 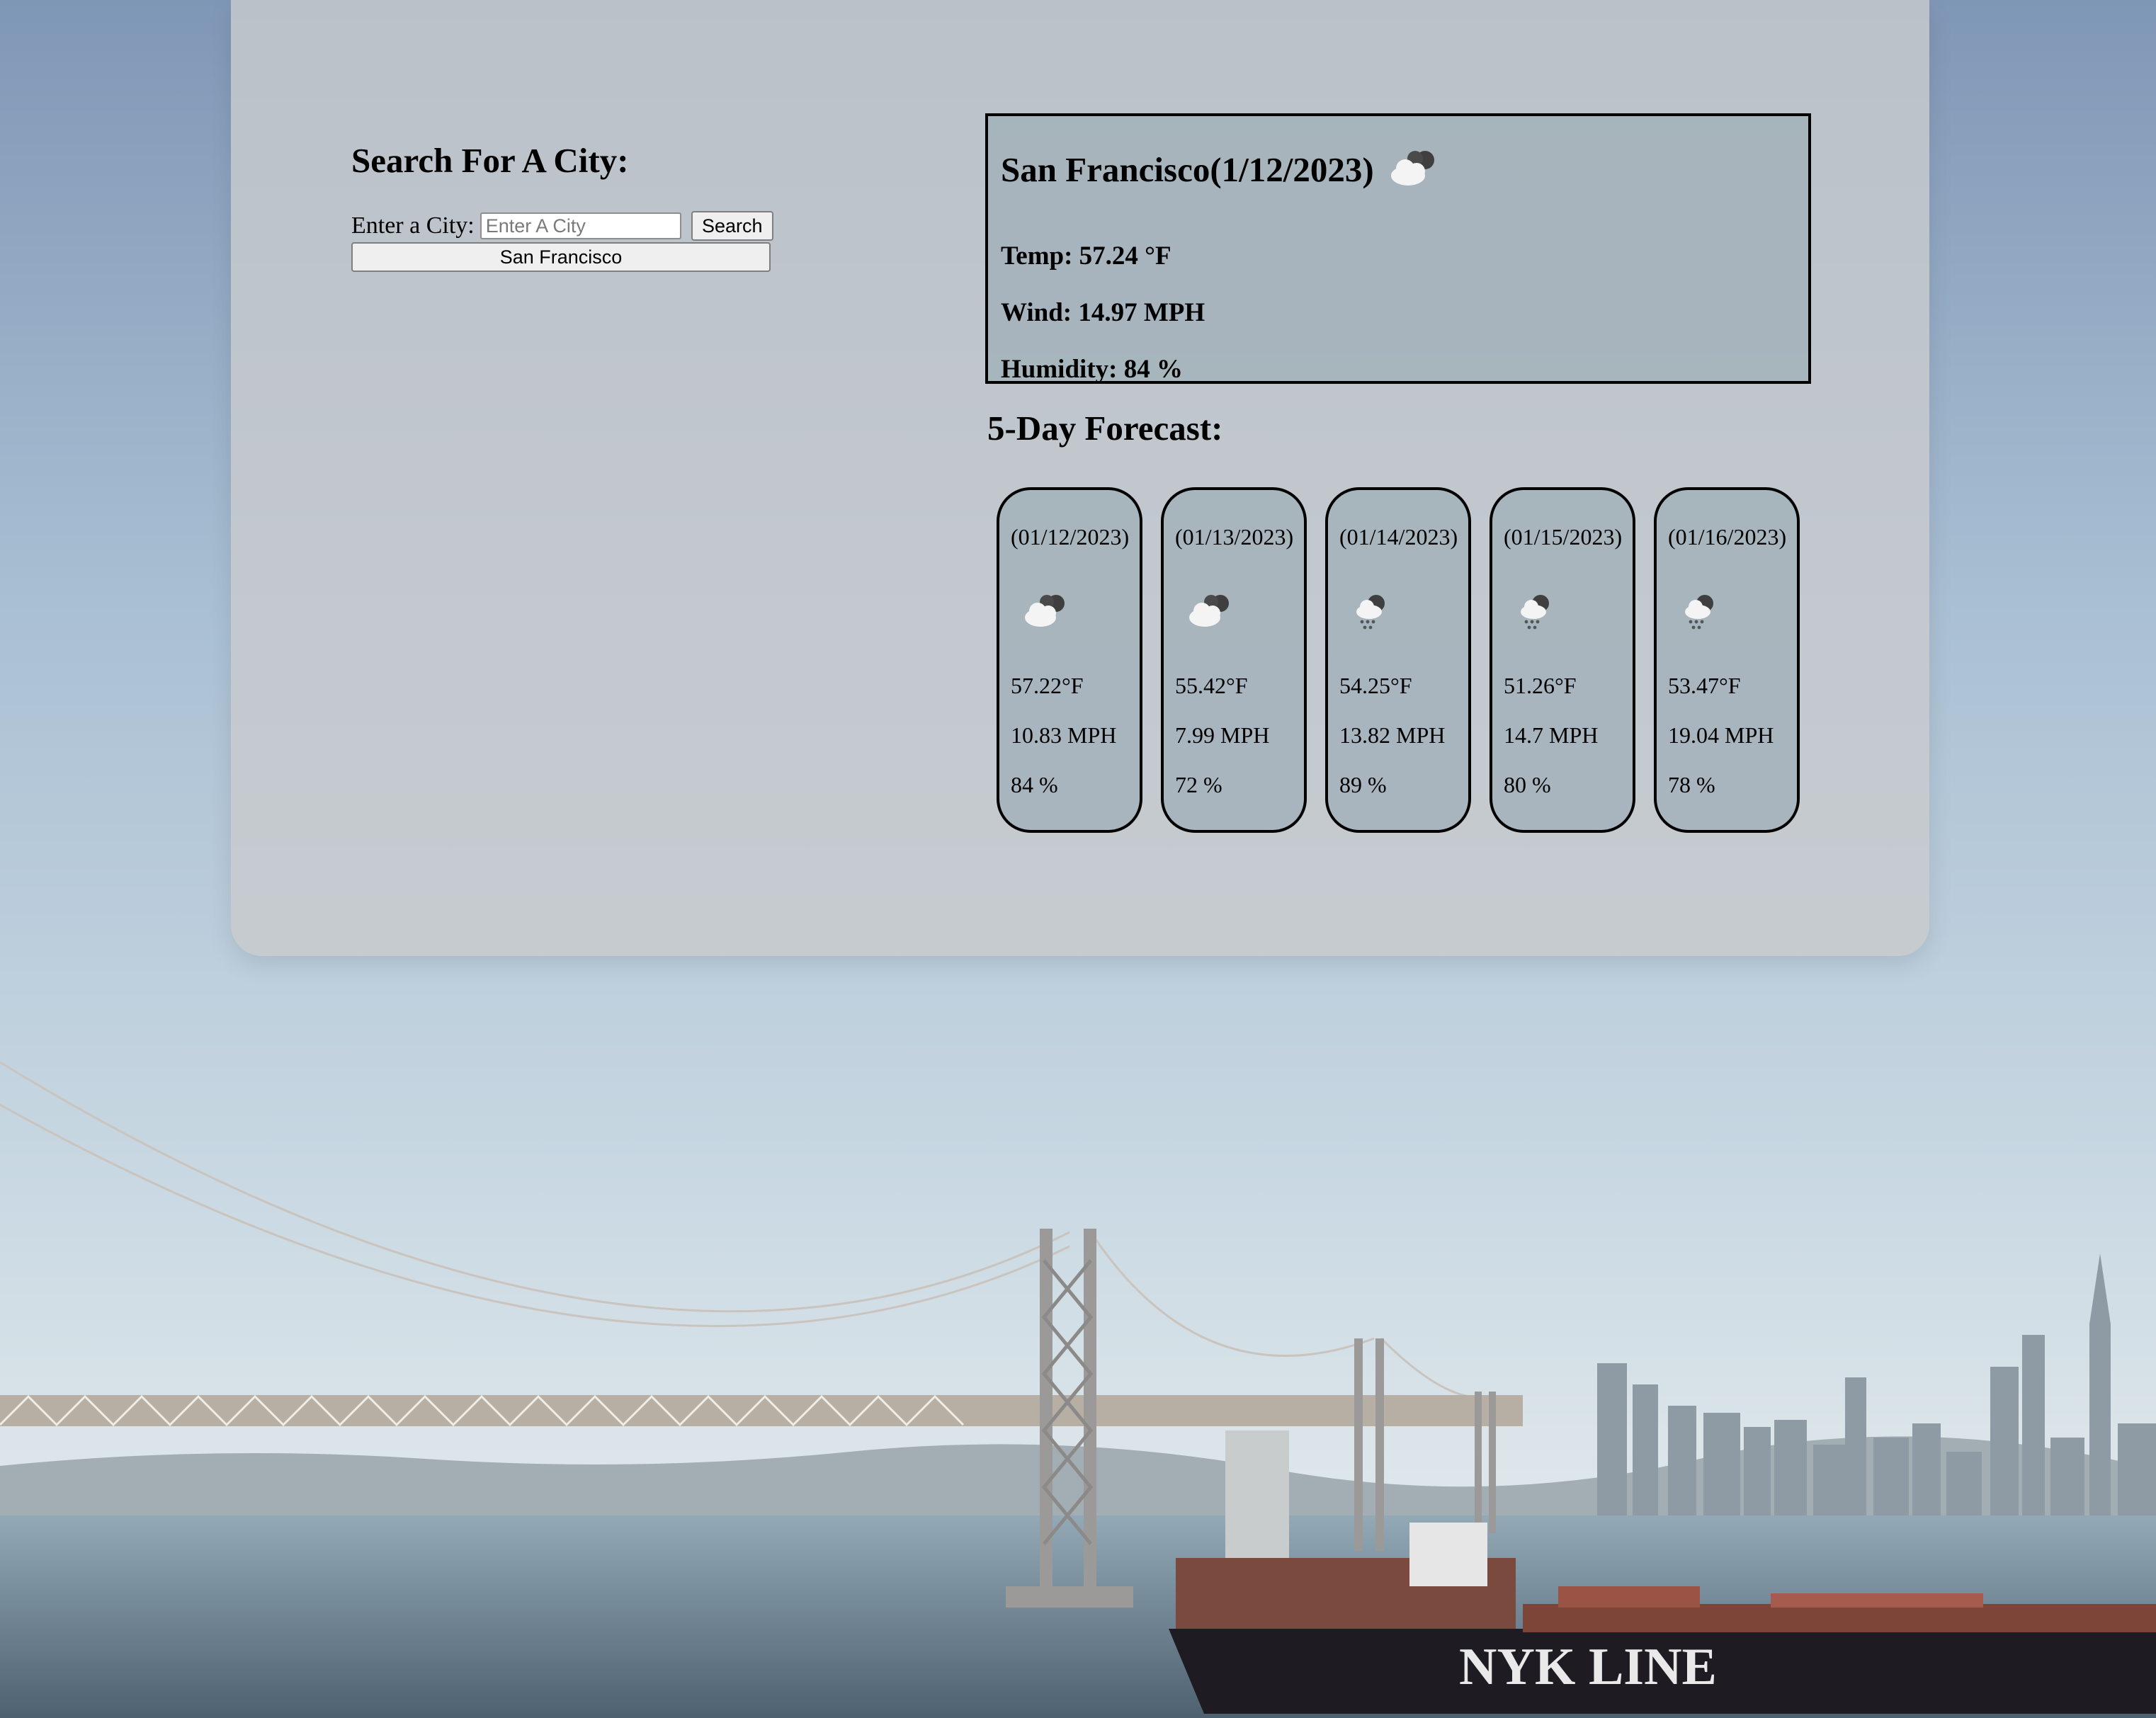 What do you see at coordinates (1398, 660) in the screenshot?
I see `forecast-card: (01/14/2023) 54.25°F 13.82 MPH 89 %` at bounding box center [1398, 660].